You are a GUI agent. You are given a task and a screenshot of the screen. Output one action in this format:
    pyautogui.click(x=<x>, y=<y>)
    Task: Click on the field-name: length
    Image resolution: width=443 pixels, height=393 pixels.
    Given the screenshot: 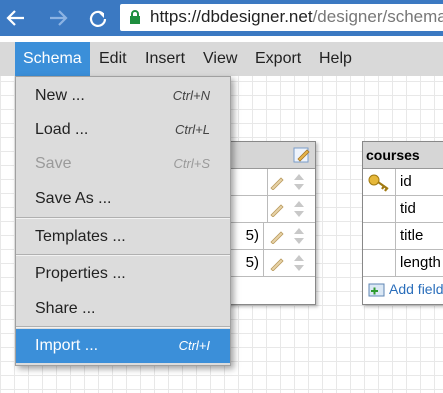 What is the action you would take?
    pyautogui.click(x=420, y=262)
    